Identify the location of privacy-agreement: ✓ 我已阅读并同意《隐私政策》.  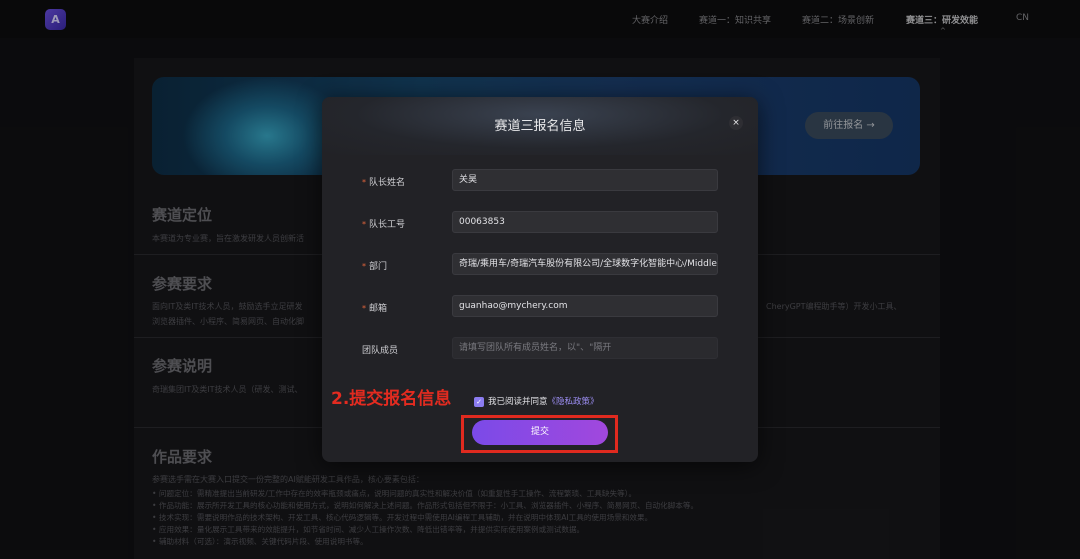
(536, 401).